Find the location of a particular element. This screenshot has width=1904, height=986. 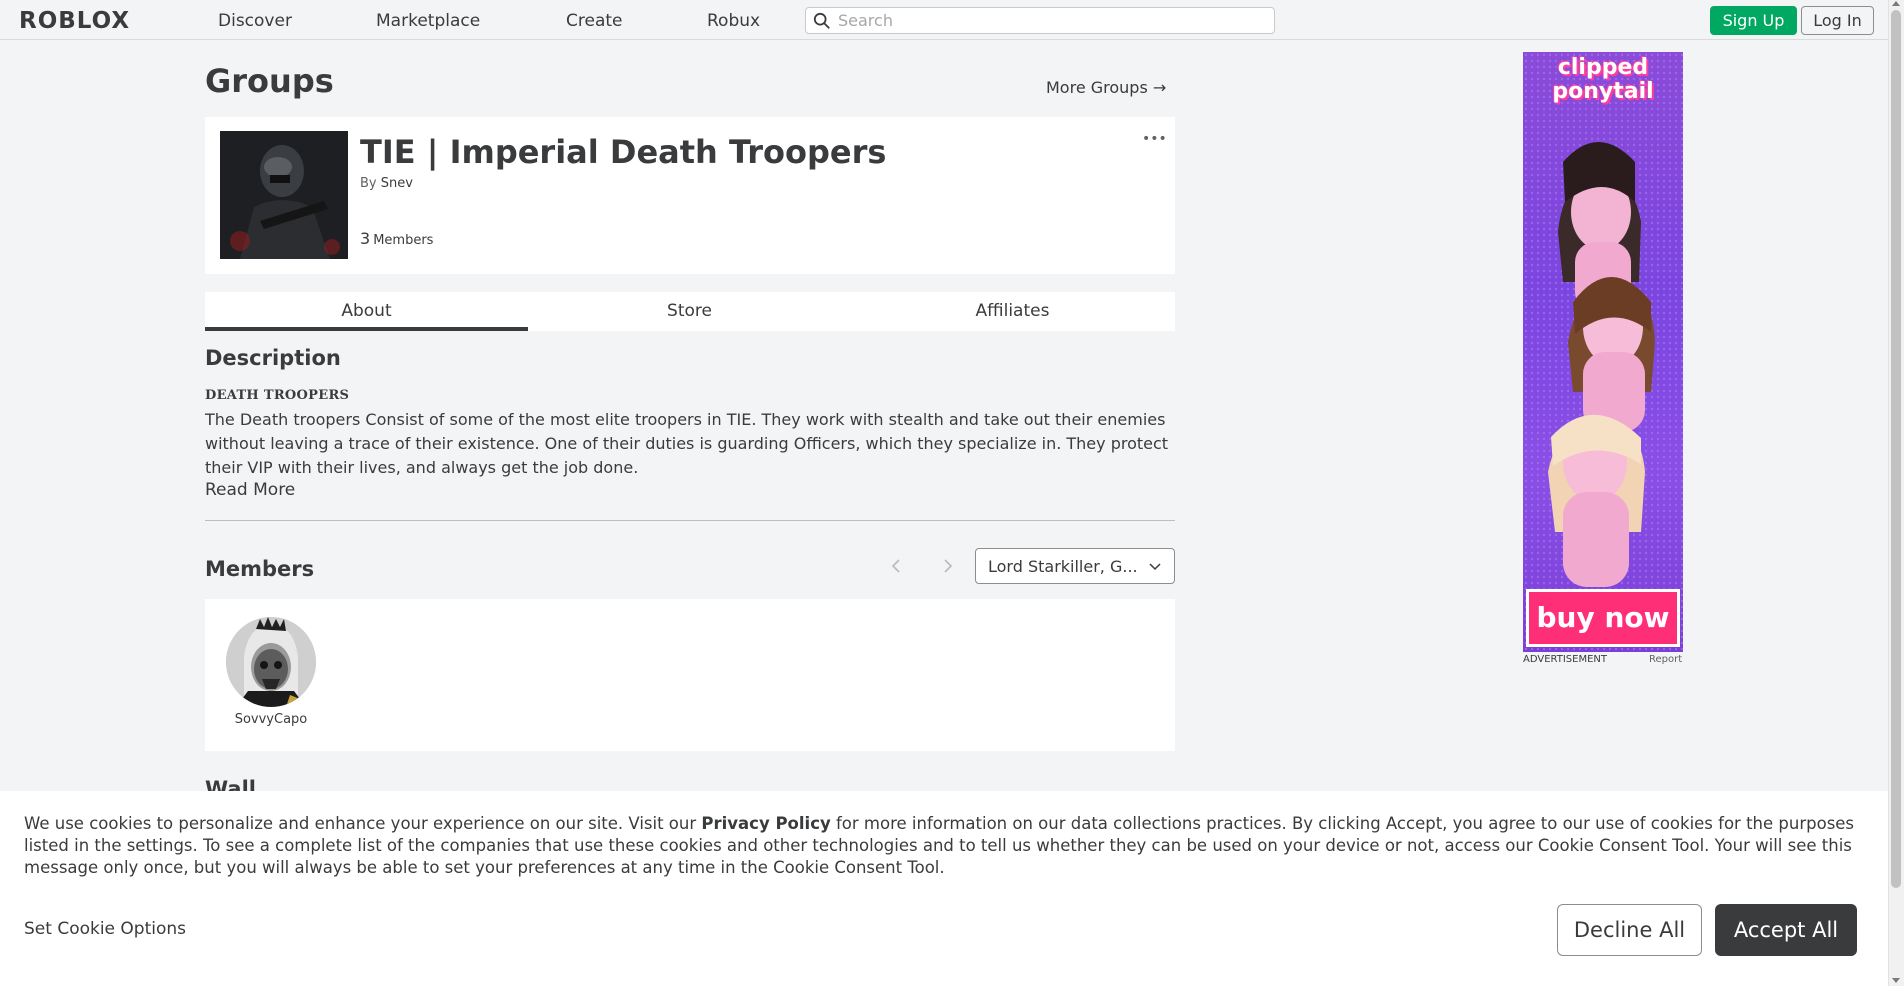

more-options-icon: ••• is located at coordinates (1154, 139).